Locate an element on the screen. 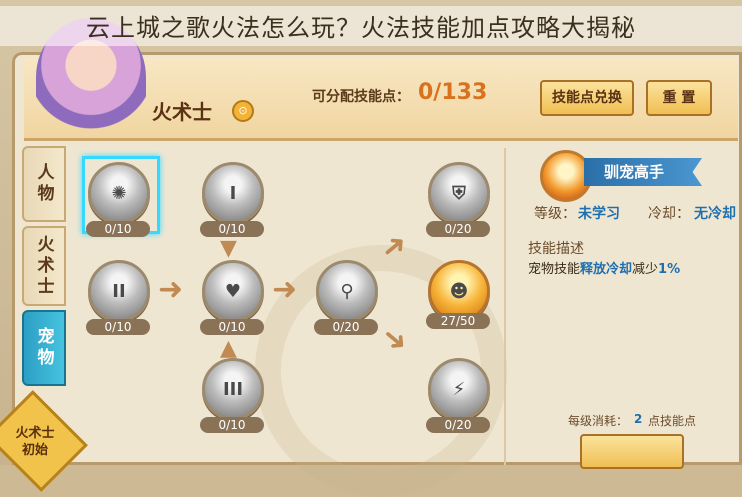  skill-node-tier-2: II is located at coordinates (119, 291).